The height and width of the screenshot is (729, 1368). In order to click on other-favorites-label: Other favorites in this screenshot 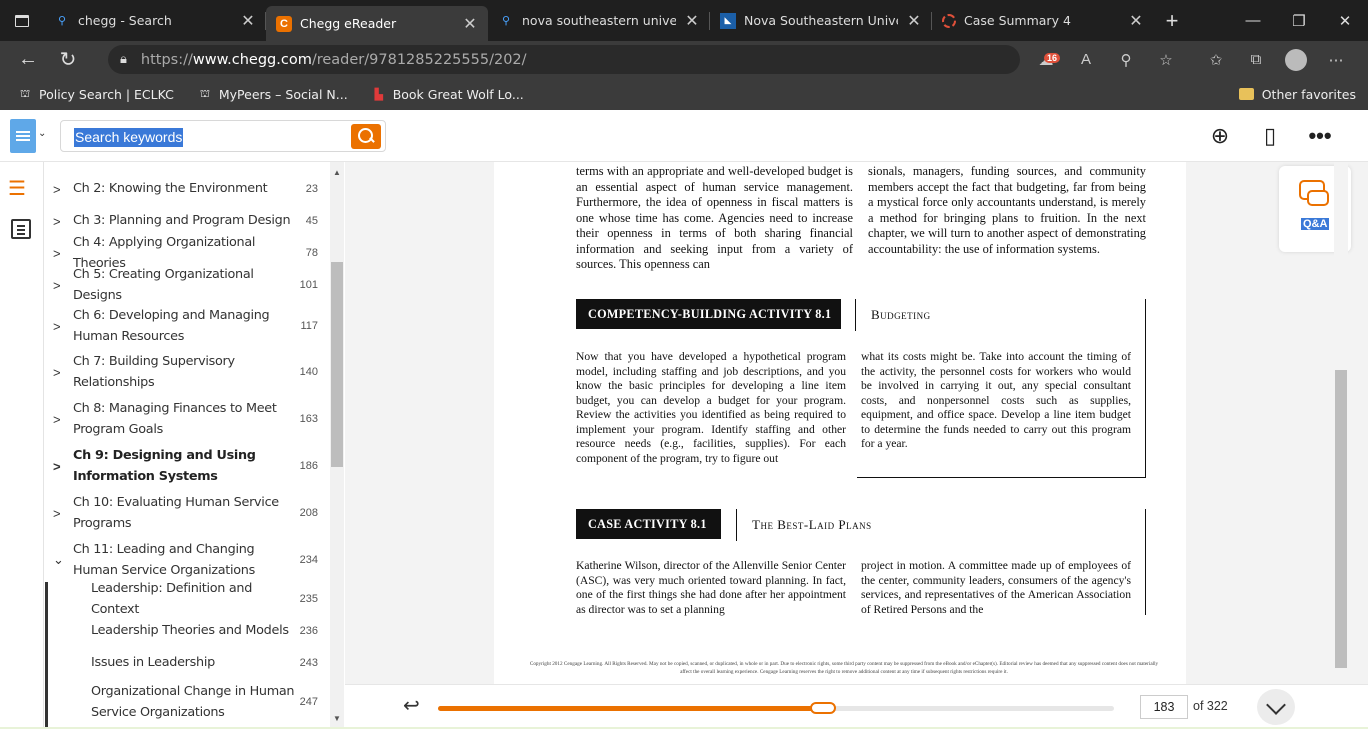, I will do `click(1308, 94)`.